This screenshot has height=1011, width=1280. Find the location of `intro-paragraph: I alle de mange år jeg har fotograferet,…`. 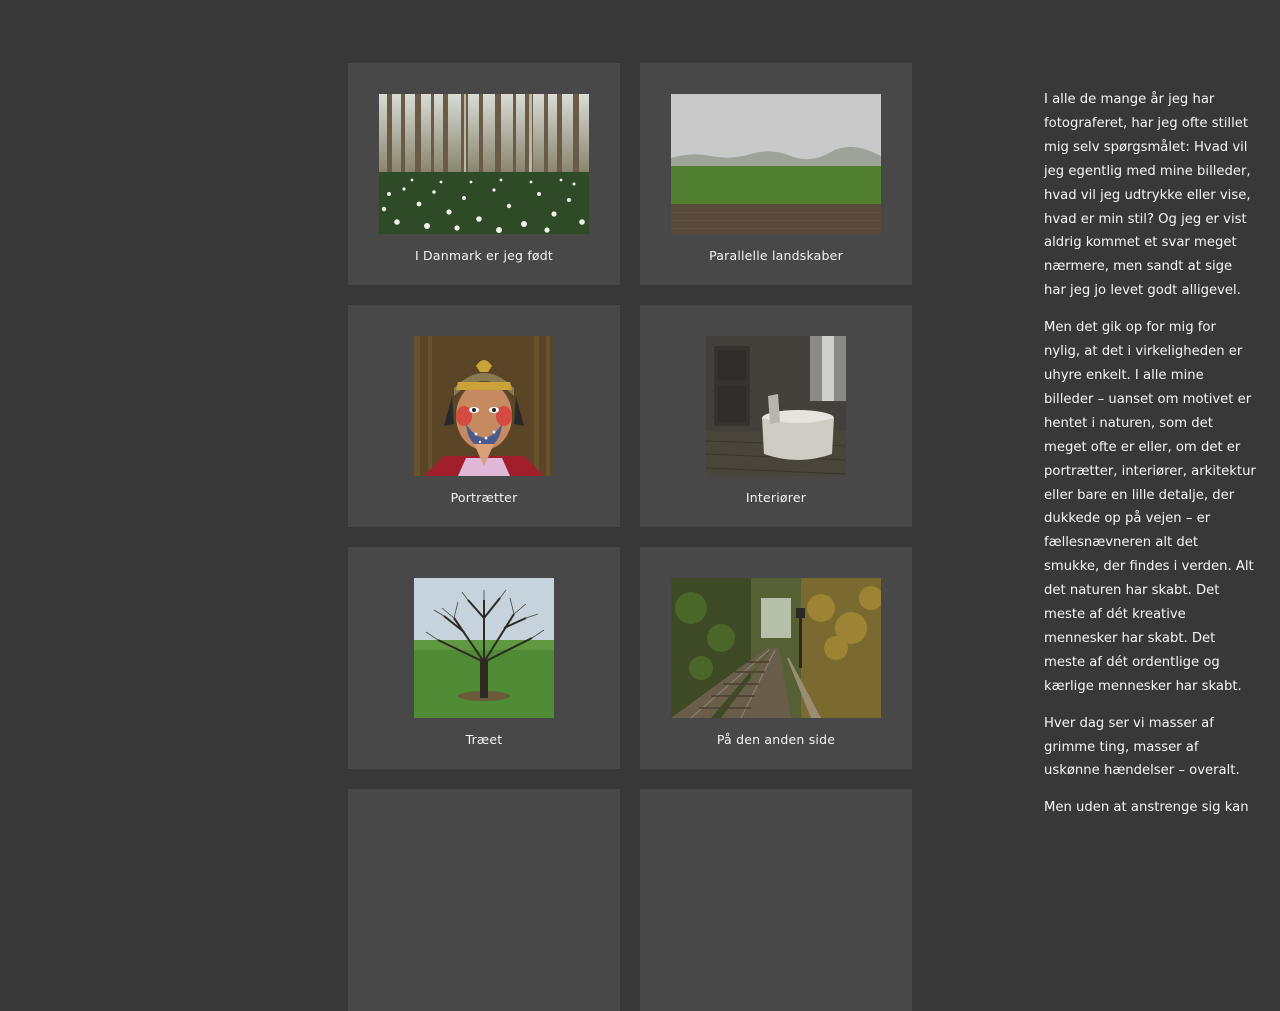

intro-paragraph: I alle de mange år jeg har fotograferet,… is located at coordinates (1147, 195).